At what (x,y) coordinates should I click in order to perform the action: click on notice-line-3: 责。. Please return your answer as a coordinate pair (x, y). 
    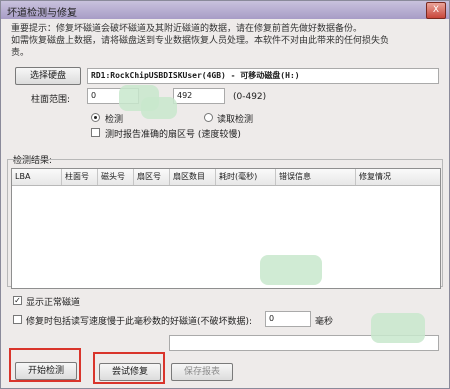
    Looking at the image, I should click on (20, 53).